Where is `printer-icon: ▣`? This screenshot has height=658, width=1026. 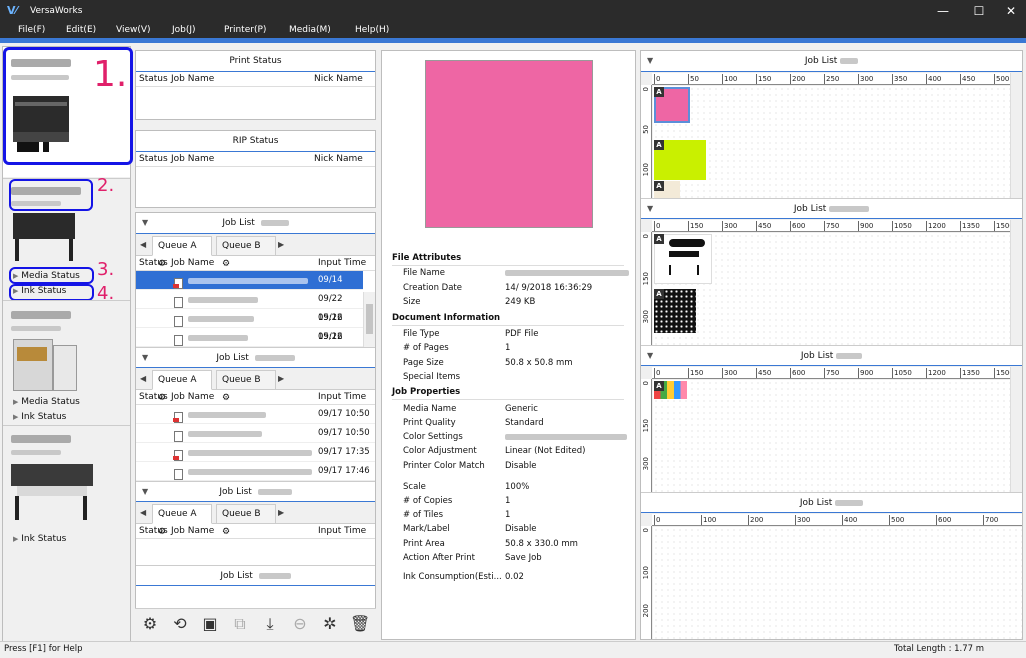
printer-icon: ▣ is located at coordinates (210, 624).